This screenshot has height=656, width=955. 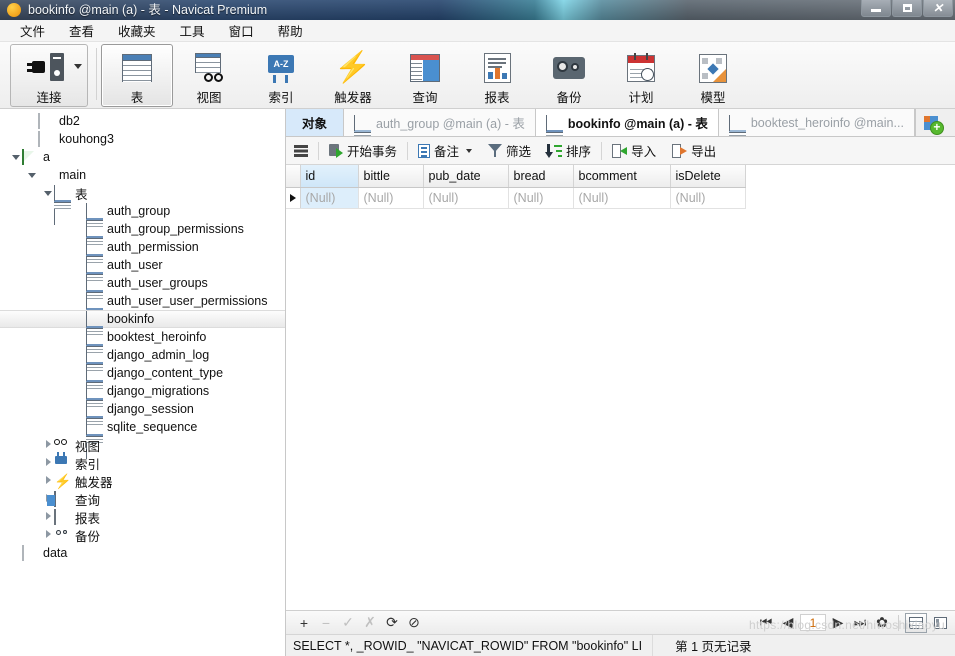 What do you see at coordinates (81, 30) in the screenshot?
I see `menu-view: 查看` at bounding box center [81, 30].